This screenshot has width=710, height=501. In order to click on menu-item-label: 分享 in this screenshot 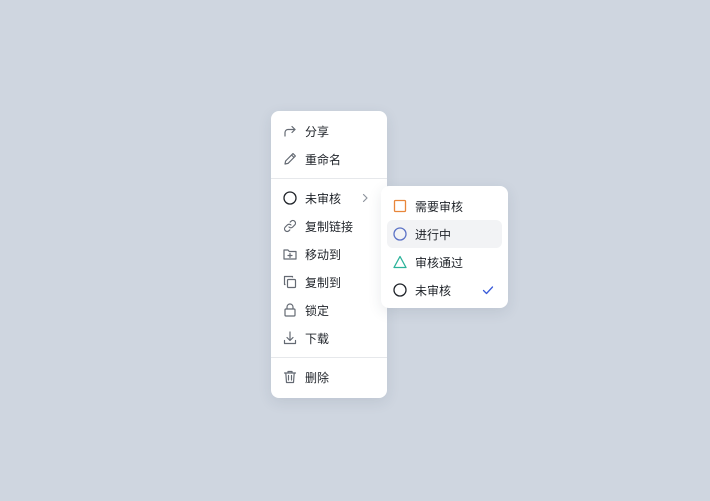, I will do `click(317, 131)`.